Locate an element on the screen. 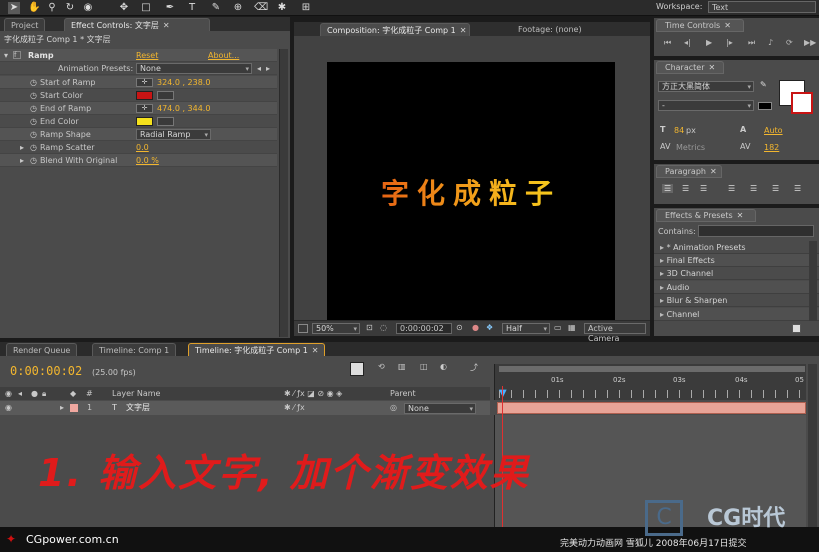 The width and height of the screenshot is (819, 552). justify-right-icon: ☰ is located at coordinates (775, 188).